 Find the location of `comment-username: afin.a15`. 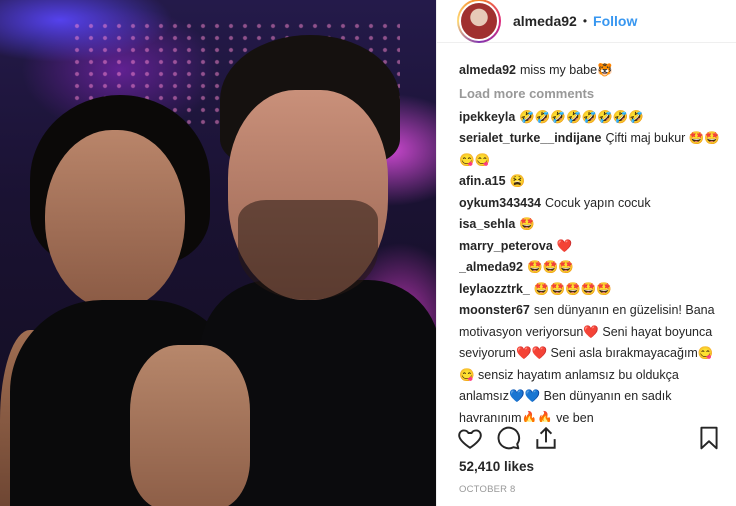

comment-username: afin.a15 is located at coordinates (482, 181).